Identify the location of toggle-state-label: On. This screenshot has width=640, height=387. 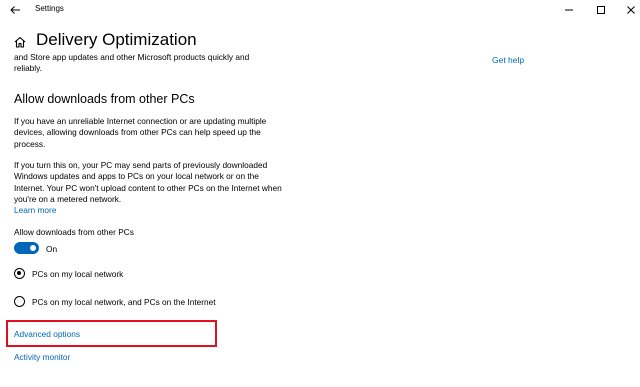
(52, 249).